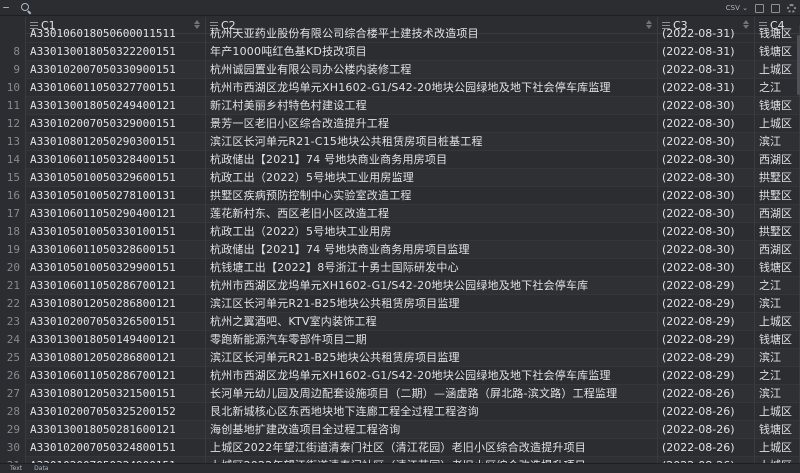 The width and height of the screenshot is (800, 473). Describe the element at coordinates (432, 412) in the screenshot. I see `cell-c2: 艮北新城核心区东西地块地下连廊工程全过程工程咨询` at that location.